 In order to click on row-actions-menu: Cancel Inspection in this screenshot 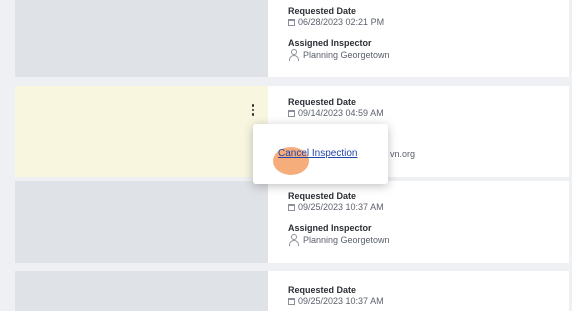, I will do `click(320, 154)`.